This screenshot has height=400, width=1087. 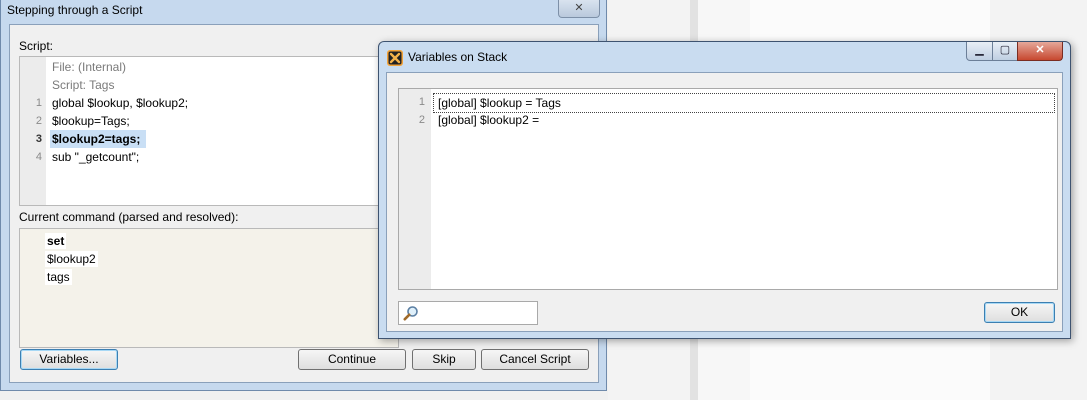 I want to click on minimize-button: ▁, so click(x=979, y=51).